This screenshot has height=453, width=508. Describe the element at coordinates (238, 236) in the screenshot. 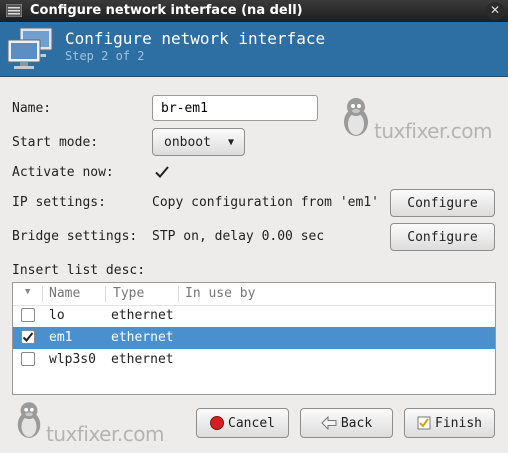

I see `bridge-settings-value: STP on, delay 0.00 sec` at that location.